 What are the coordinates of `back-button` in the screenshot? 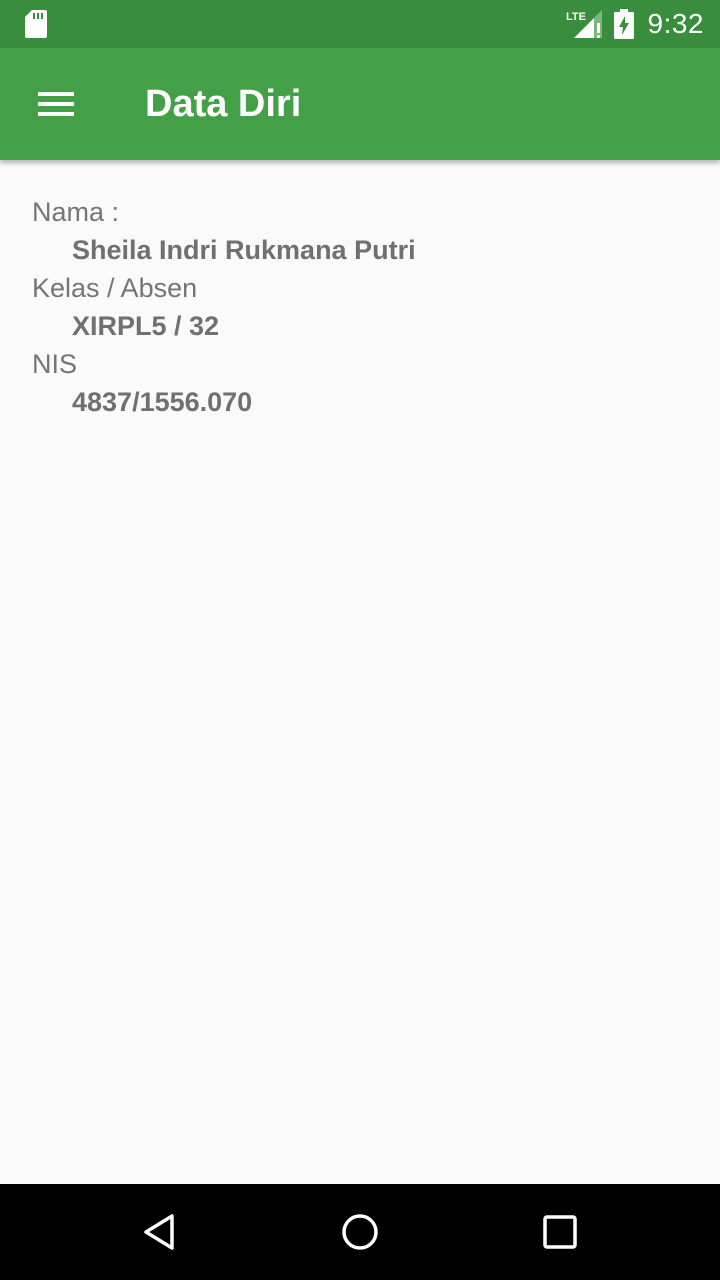 It's located at (160, 1232).